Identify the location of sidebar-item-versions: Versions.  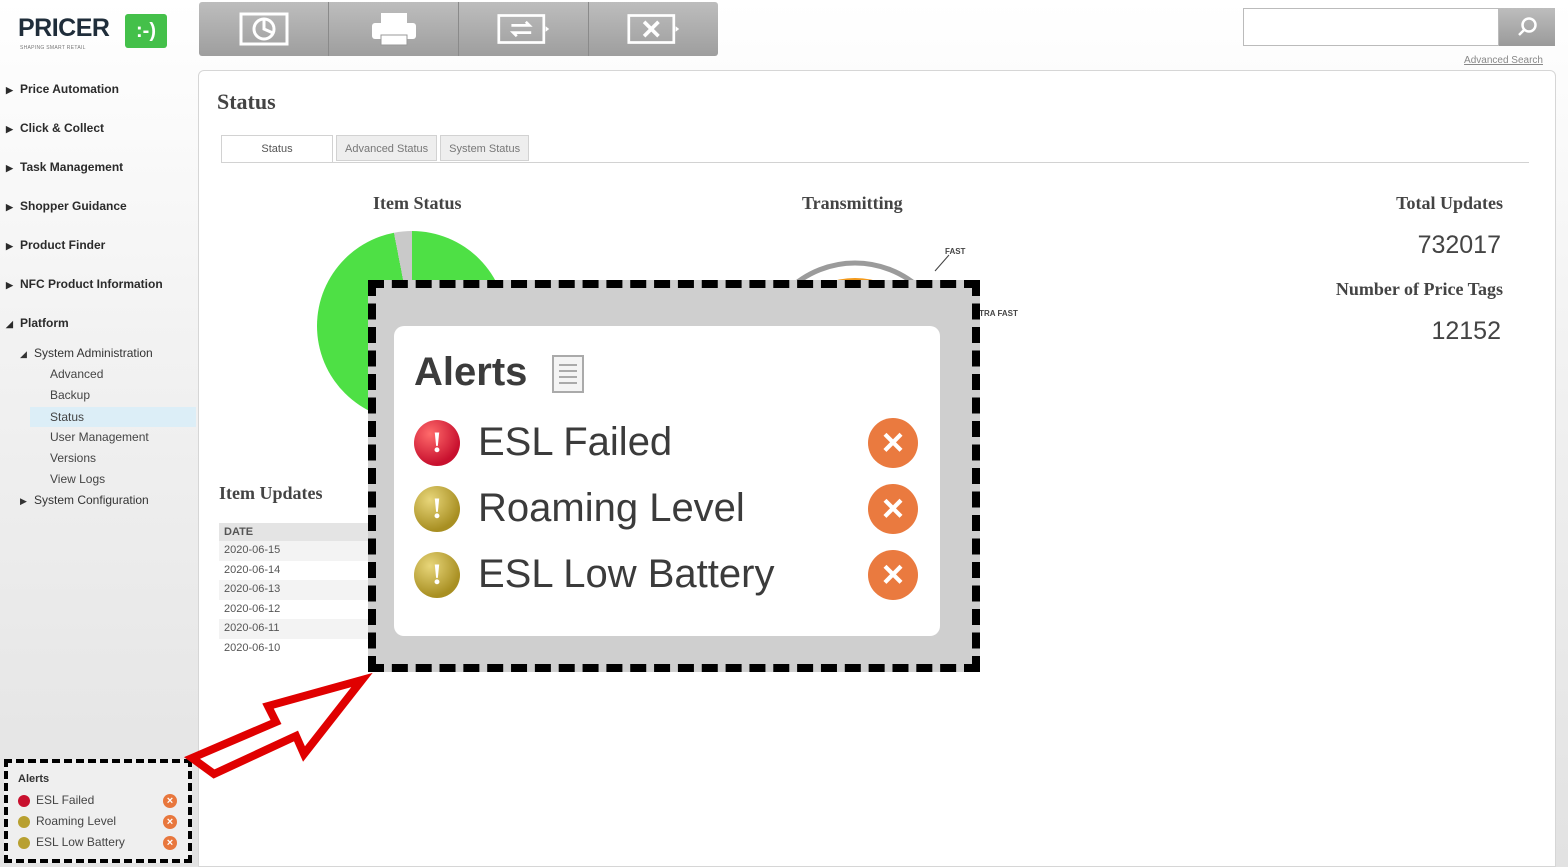
(73, 458).